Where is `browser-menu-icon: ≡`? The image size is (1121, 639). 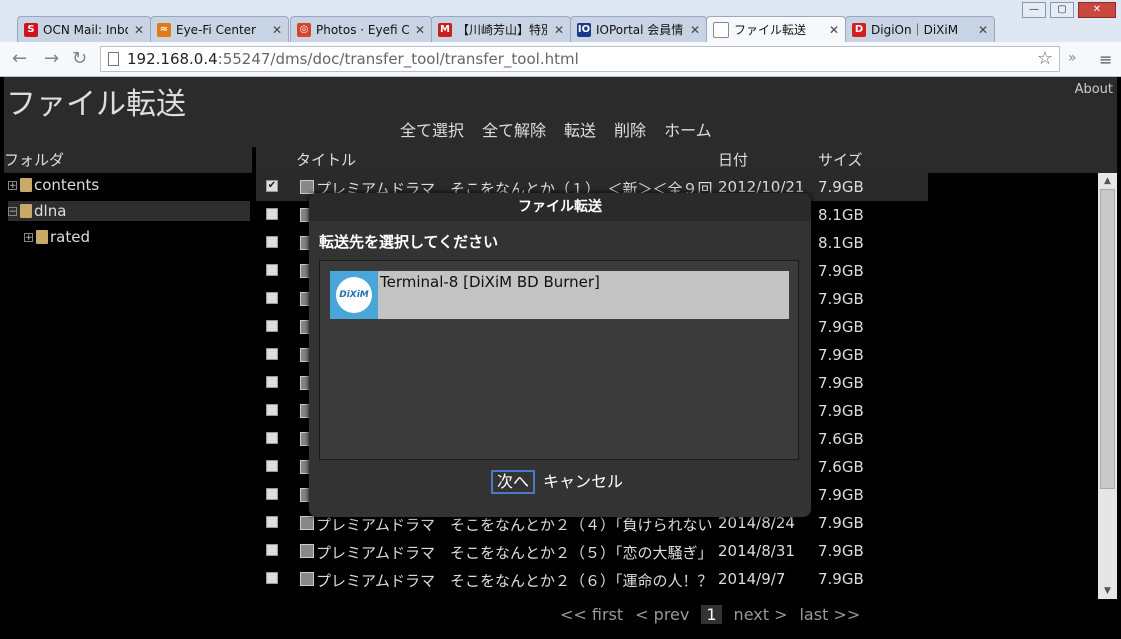
browser-menu-icon: ≡ is located at coordinates (1106, 59).